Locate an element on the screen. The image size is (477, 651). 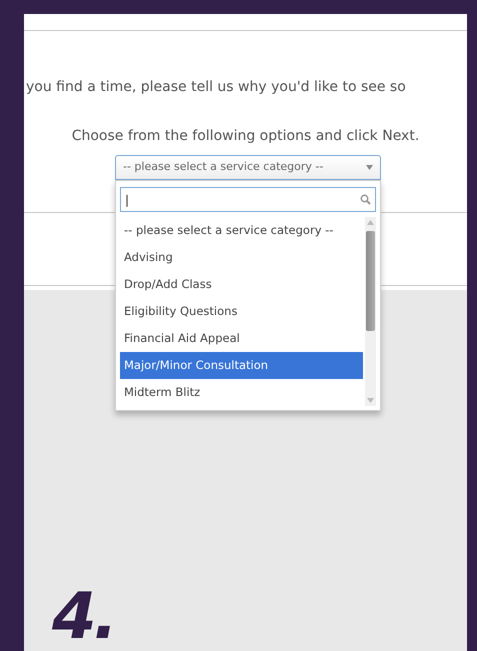
dropdown-option: -- please select a service category -- is located at coordinates (241, 230).